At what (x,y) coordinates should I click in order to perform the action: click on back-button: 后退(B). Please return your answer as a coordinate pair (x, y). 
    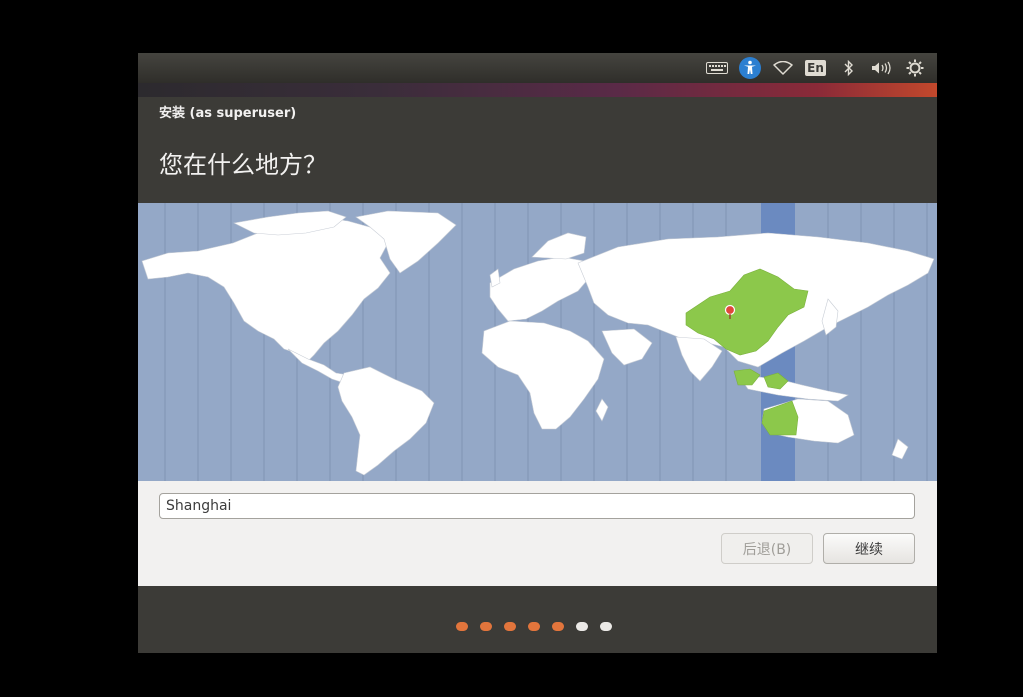
    Looking at the image, I should click on (767, 548).